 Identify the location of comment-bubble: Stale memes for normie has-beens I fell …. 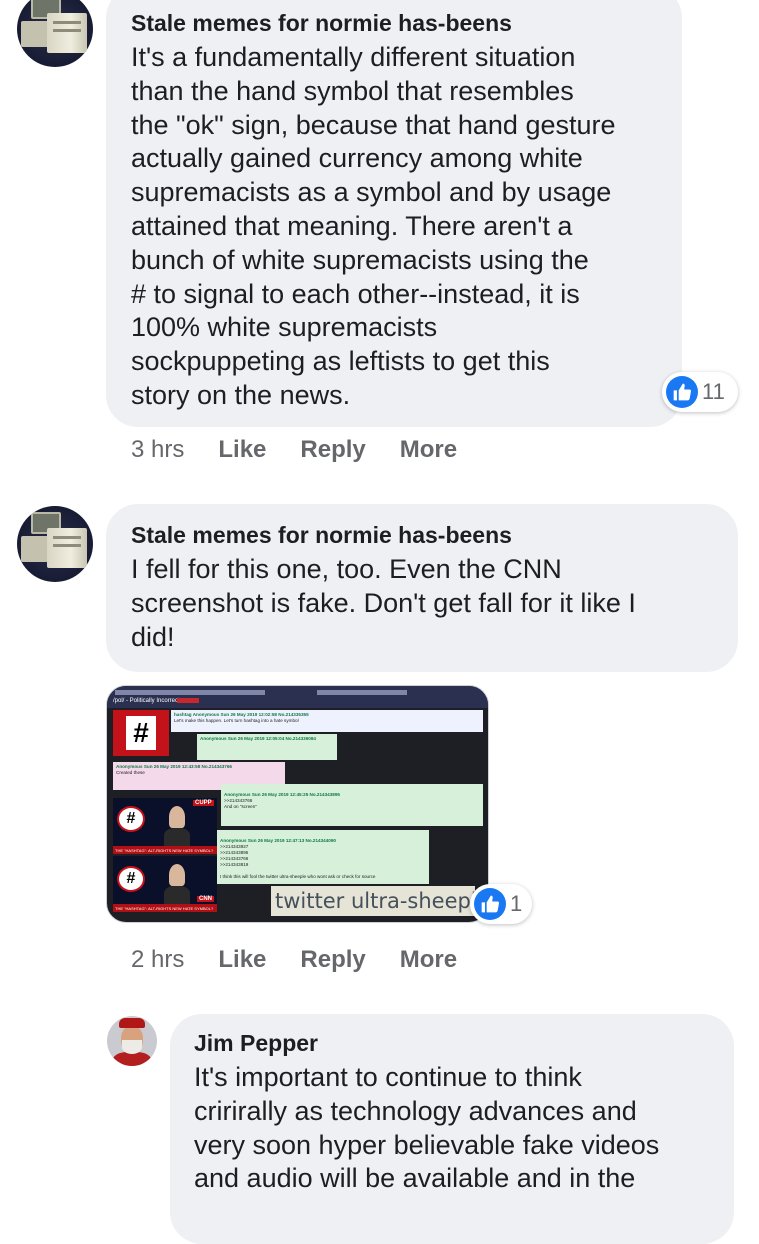
(422, 588).